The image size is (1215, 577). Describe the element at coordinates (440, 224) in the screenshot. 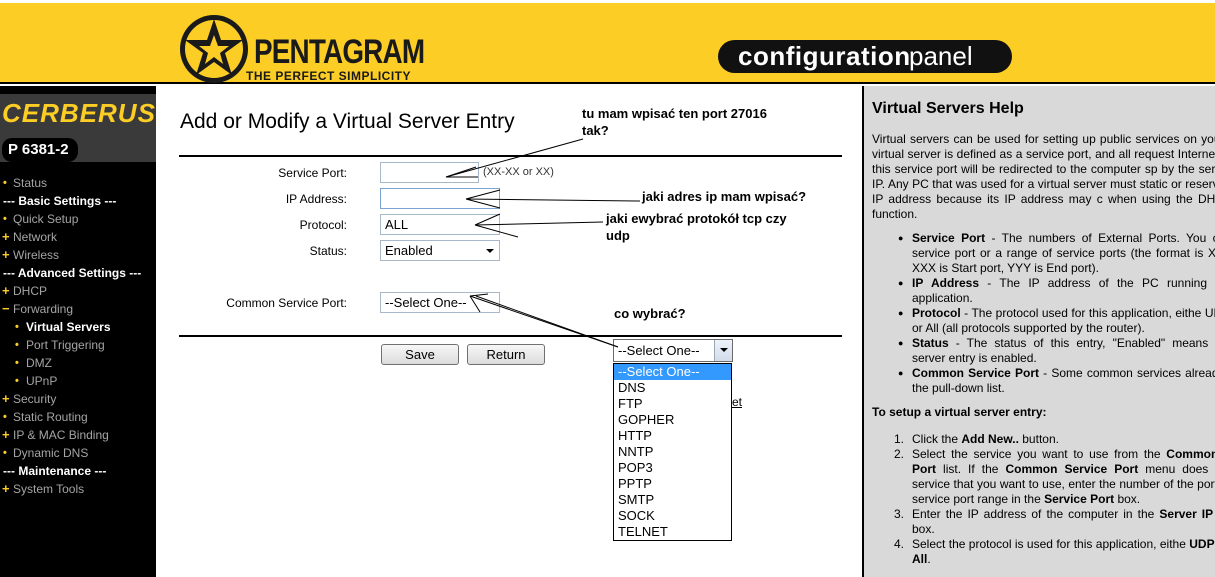

I see `protocol-select: ALL` at that location.